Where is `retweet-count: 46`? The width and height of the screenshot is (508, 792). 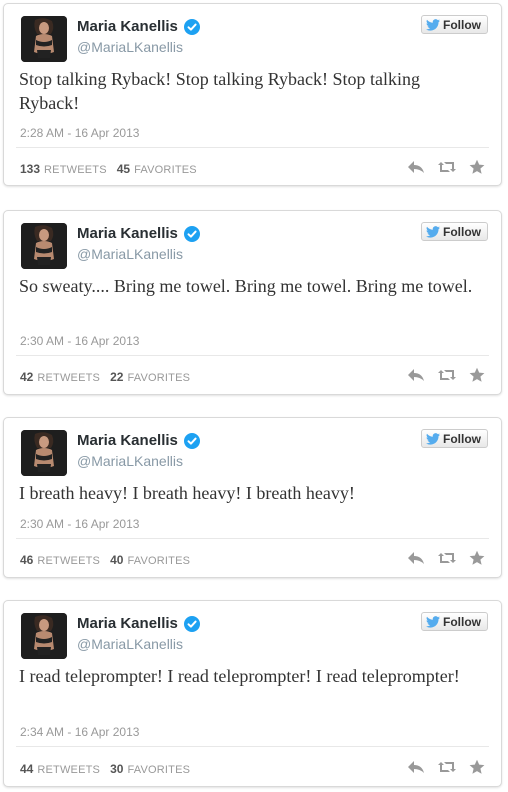
retweet-count: 46 is located at coordinates (26, 560).